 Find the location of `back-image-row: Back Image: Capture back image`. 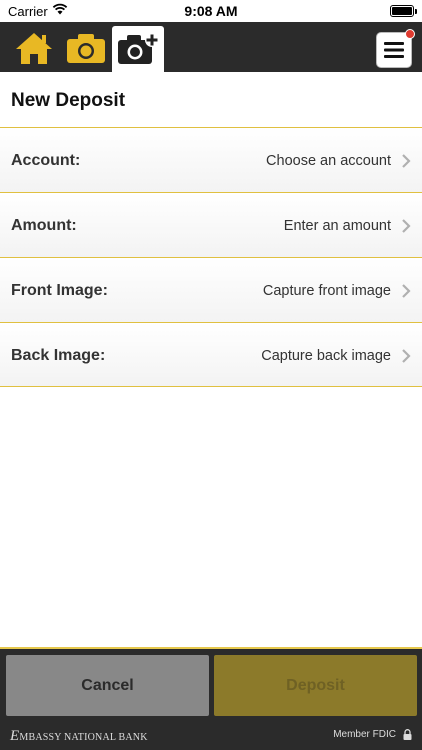

back-image-row: Back Image: Capture back image is located at coordinates (211, 354).